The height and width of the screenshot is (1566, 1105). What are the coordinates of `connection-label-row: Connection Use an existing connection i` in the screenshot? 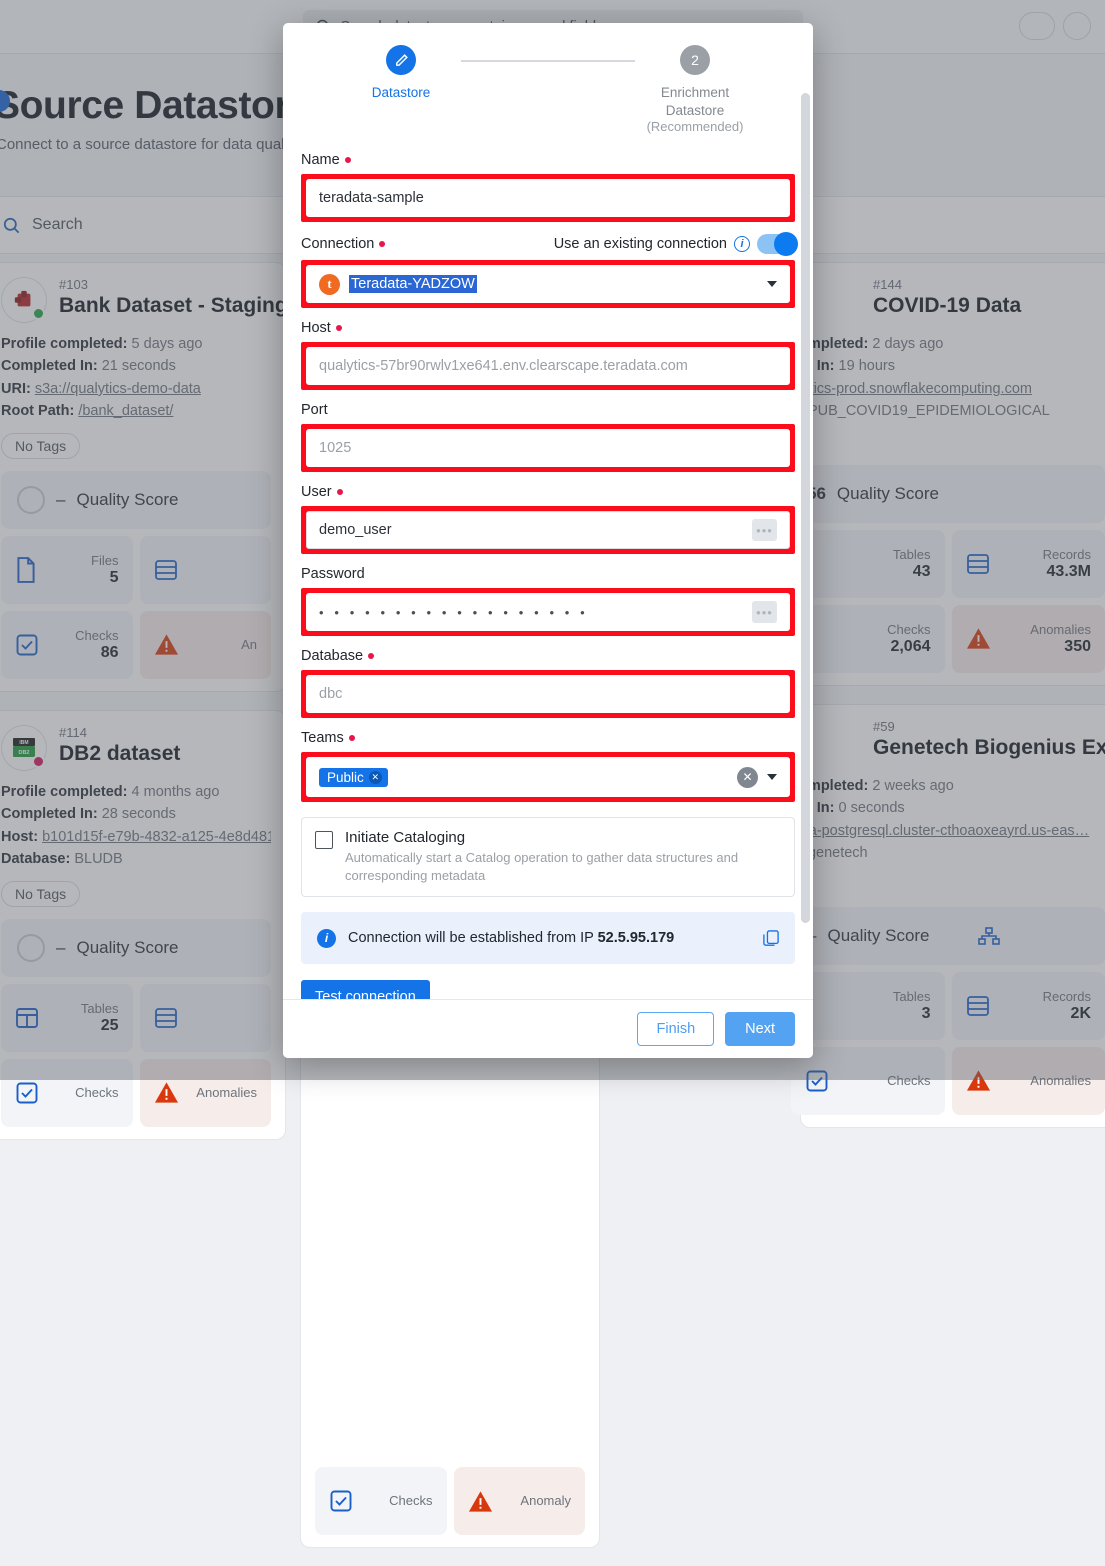 It's located at (548, 244).